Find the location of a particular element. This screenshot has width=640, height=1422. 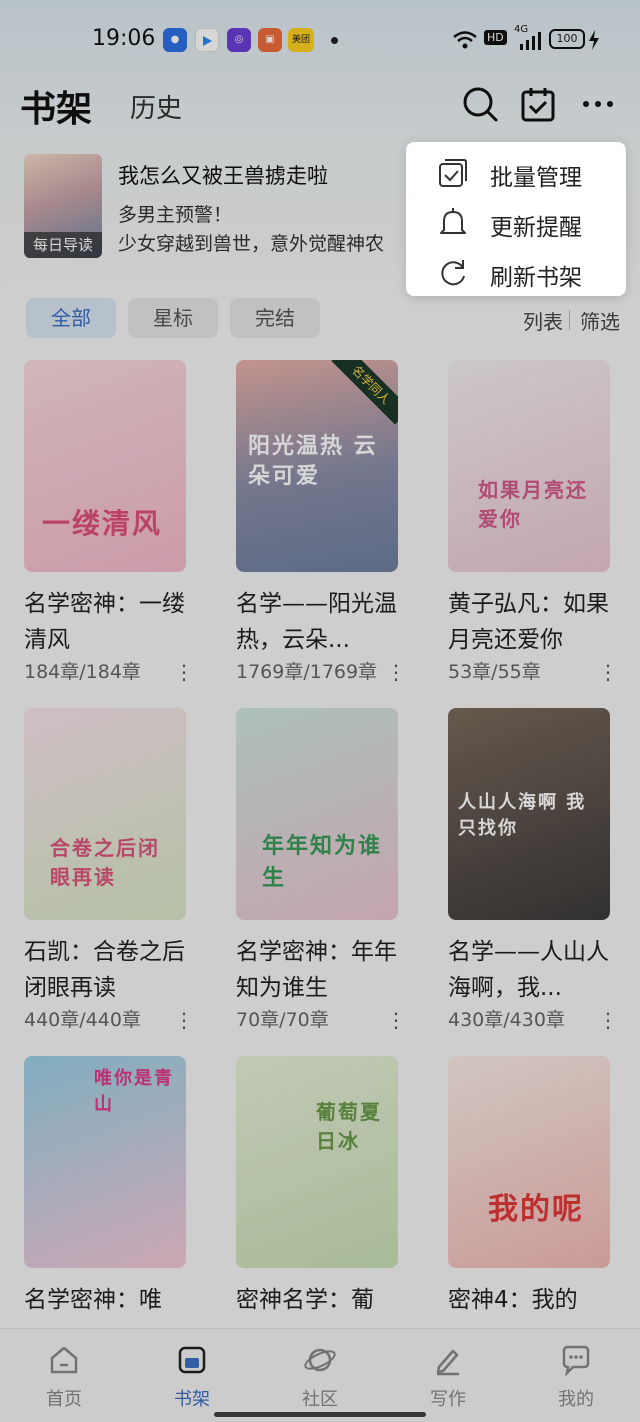

home-indicator is located at coordinates (320, 1414).